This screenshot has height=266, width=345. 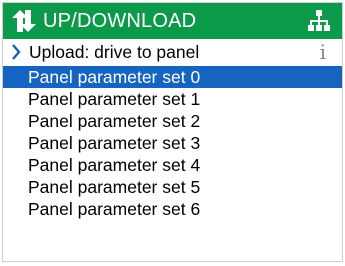 I want to click on up-down-arrows-icon, so click(x=24, y=21).